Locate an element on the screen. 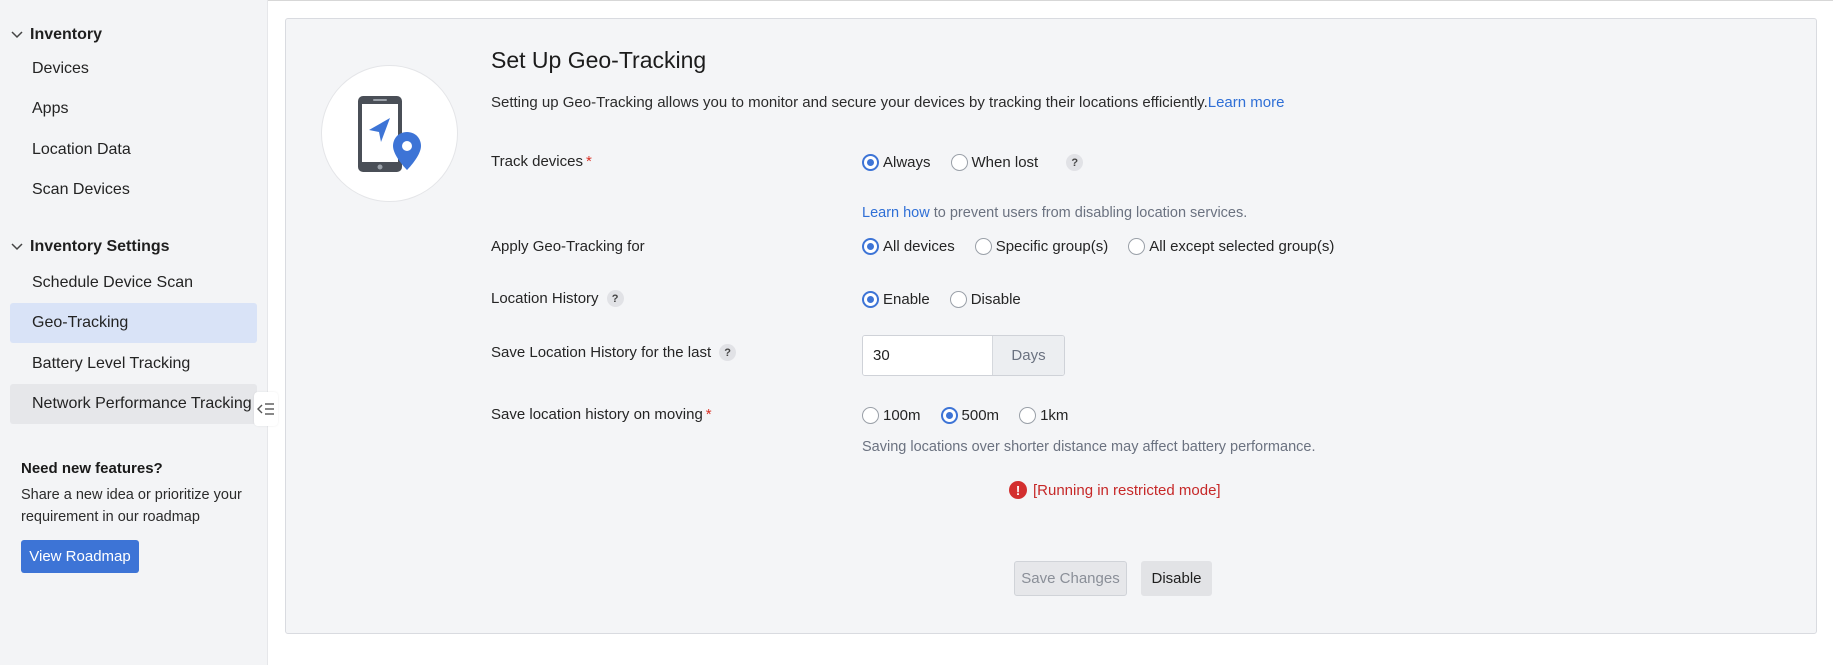 This screenshot has height=665, width=1833. sidebar-section-title: Inventory is located at coordinates (66, 34).